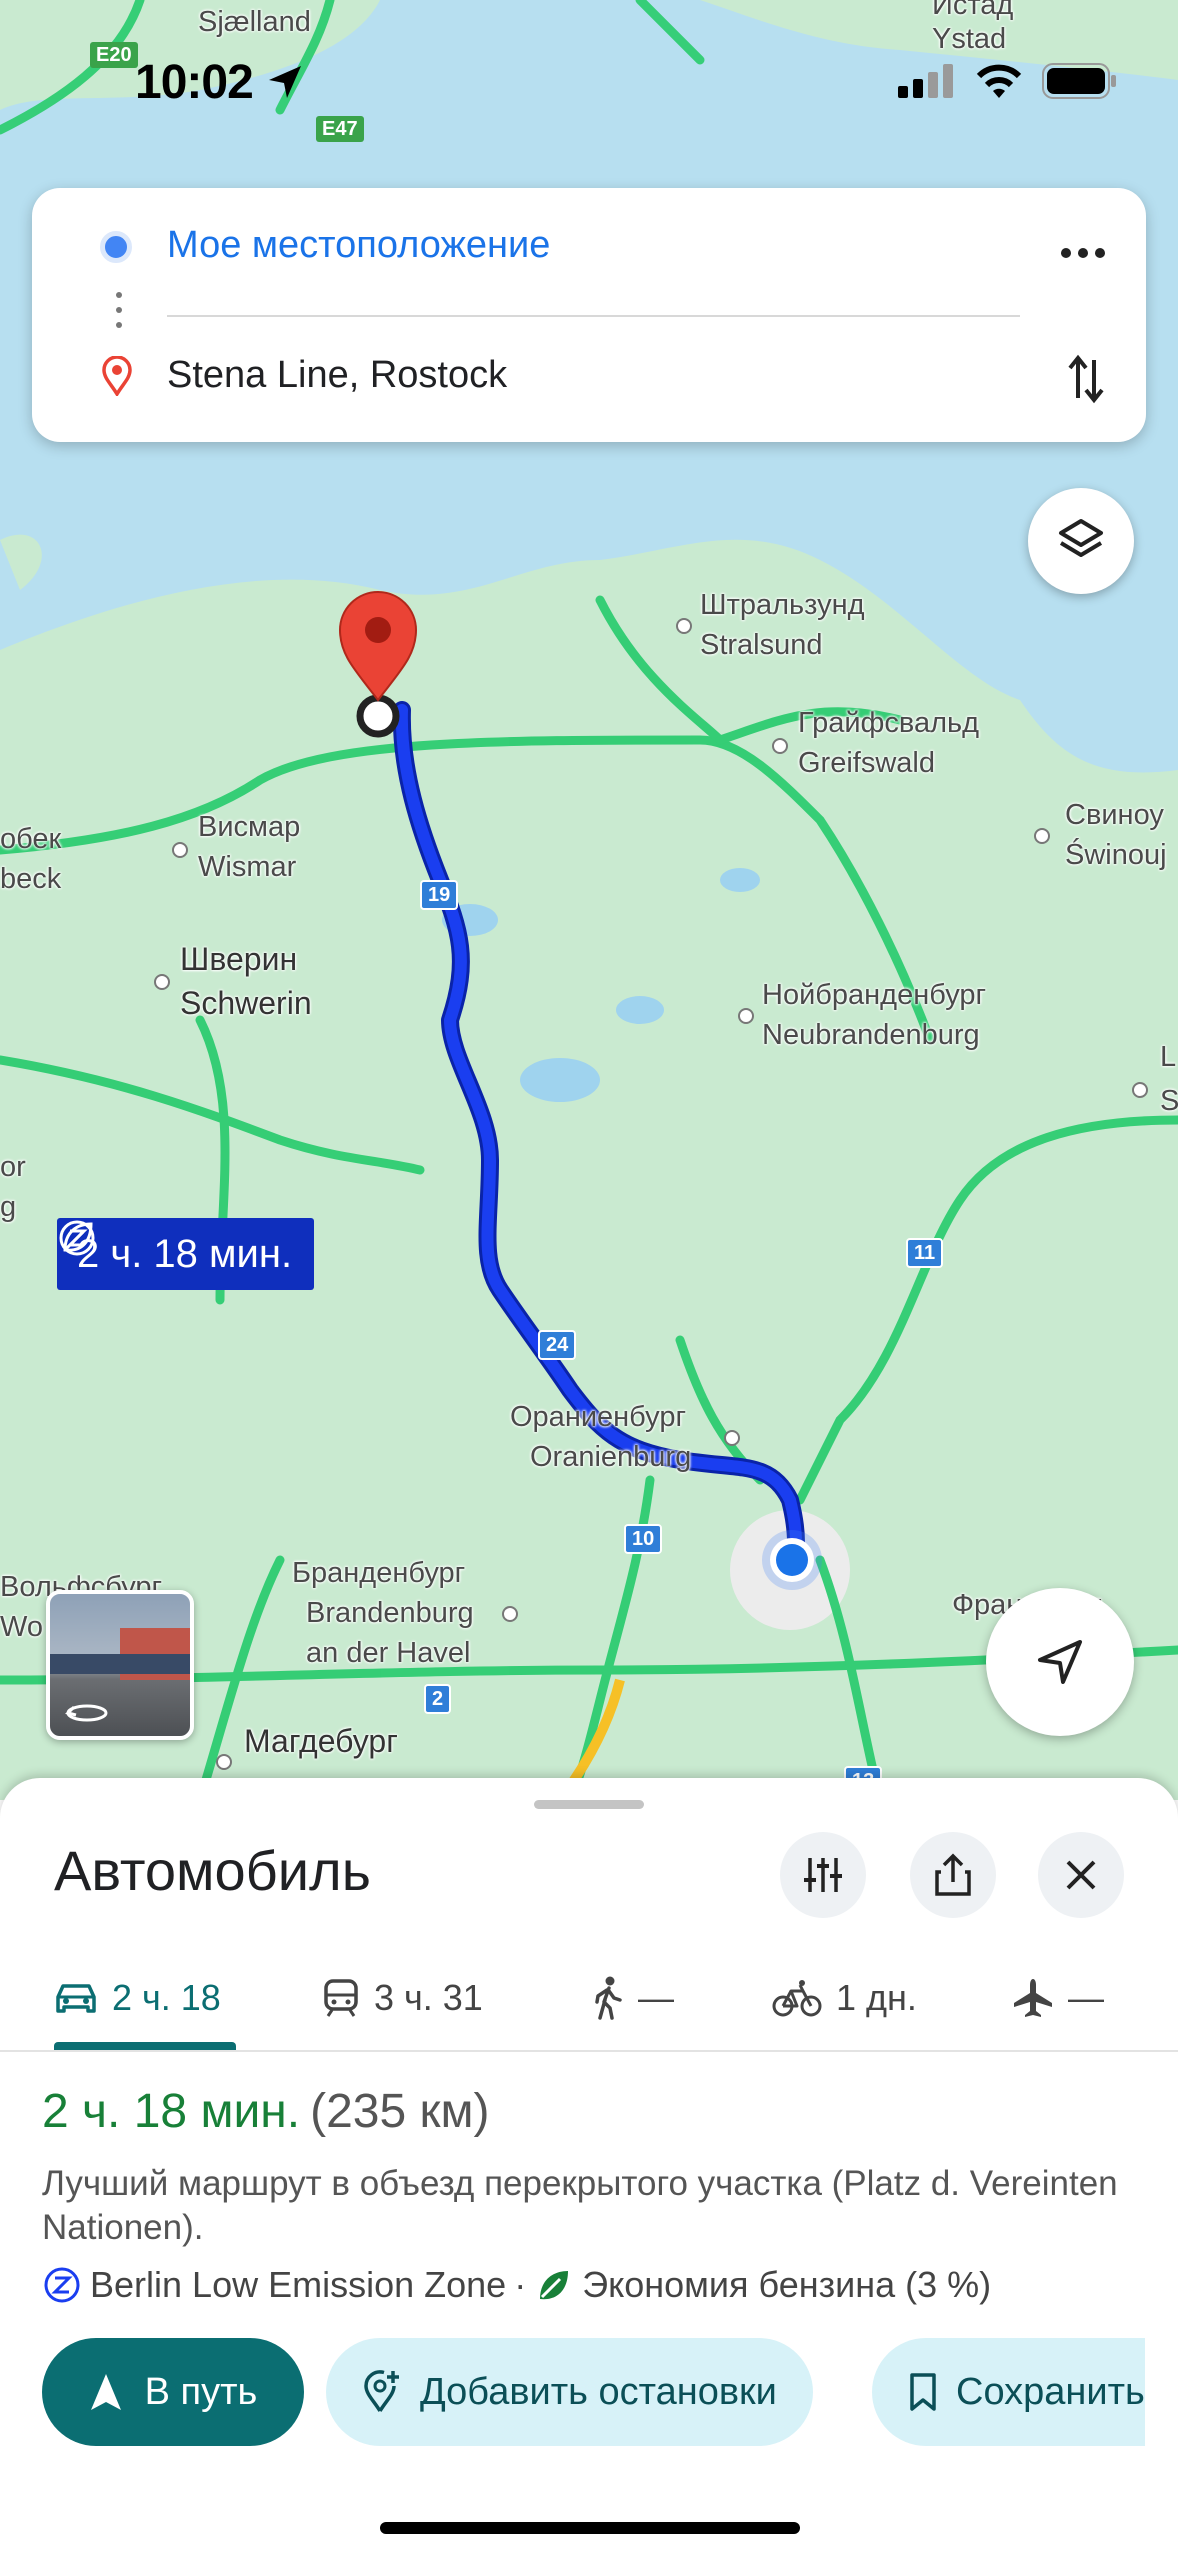  Describe the element at coordinates (923, 2392) in the screenshot. I see `bookmark-icon` at that location.